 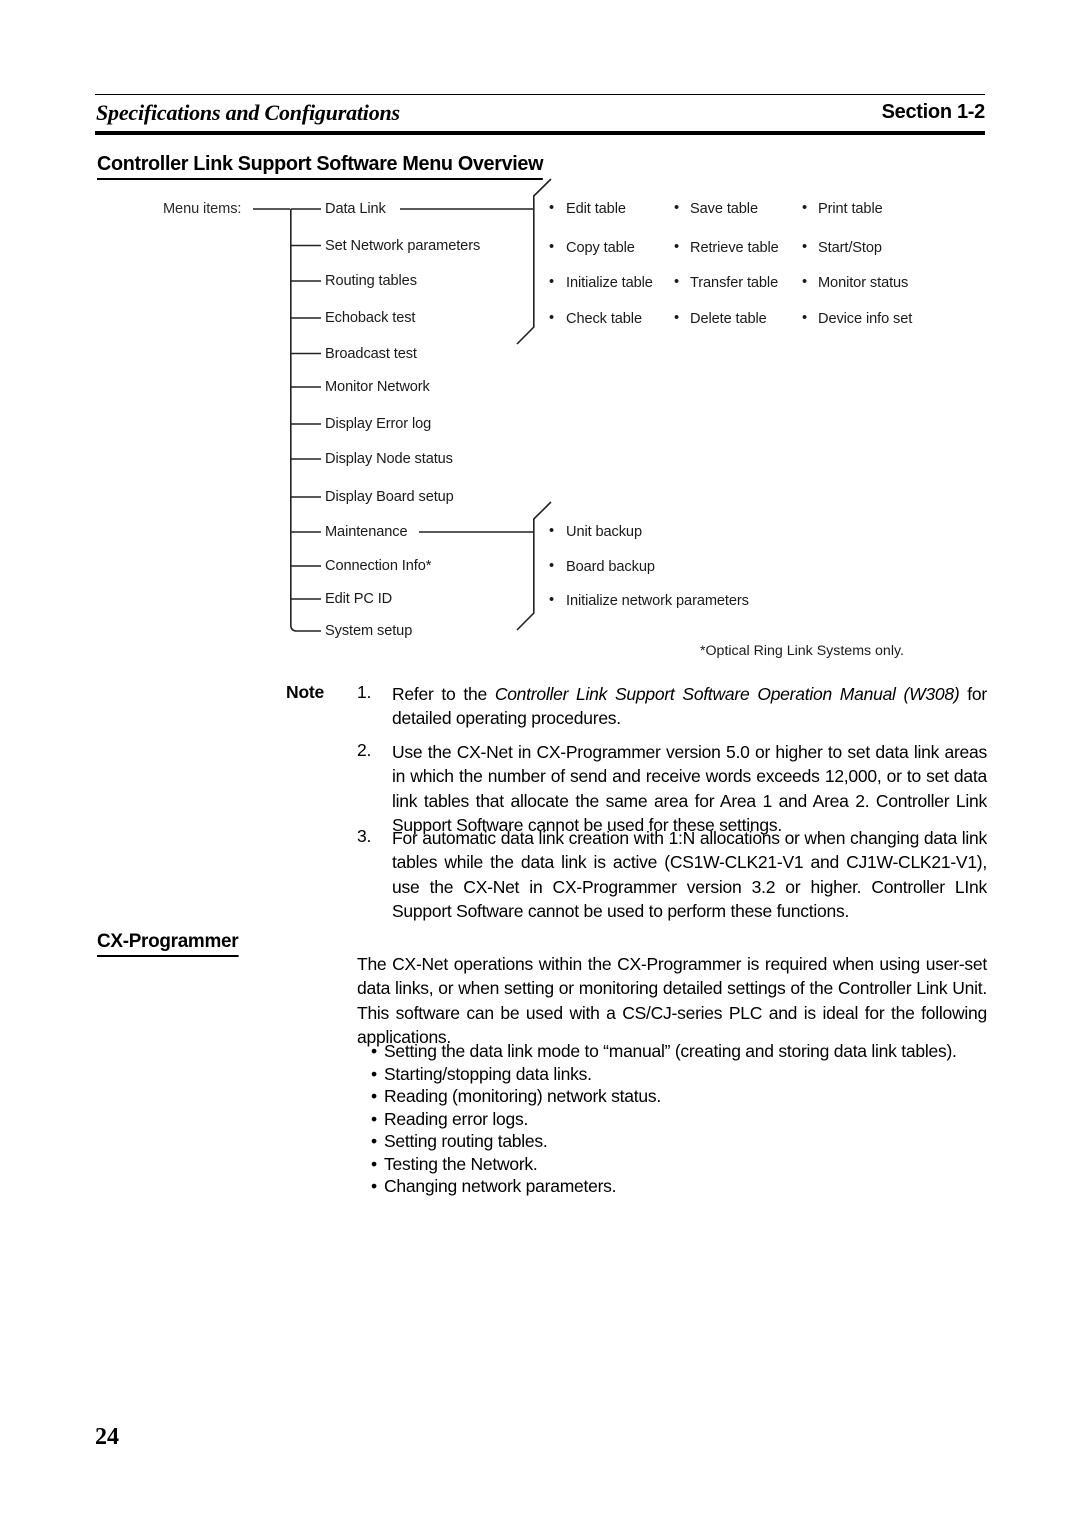 What do you see at coordinates (500, 1186) in the screenshot?
I see `list-item-label: Changing network parameters.` at bounding box center [500, 1186].